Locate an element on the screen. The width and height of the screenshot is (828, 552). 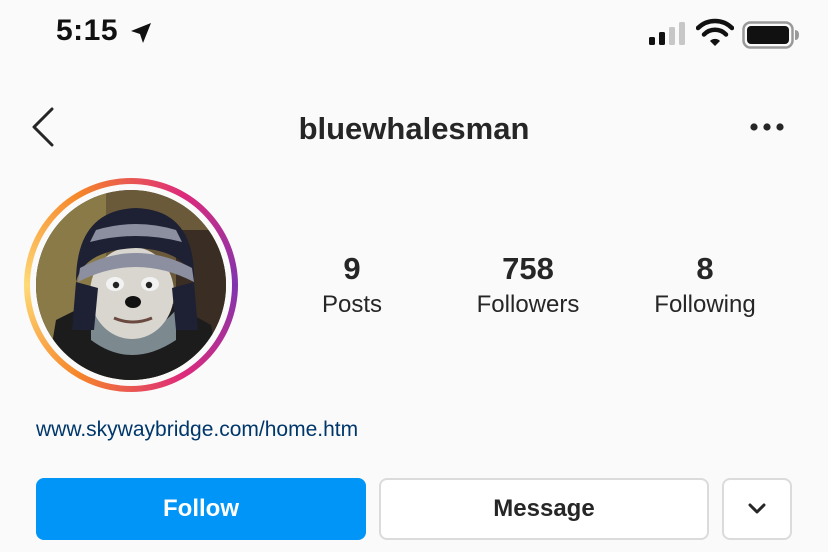
location-arrow-icon is located at coordinates (141, 33).